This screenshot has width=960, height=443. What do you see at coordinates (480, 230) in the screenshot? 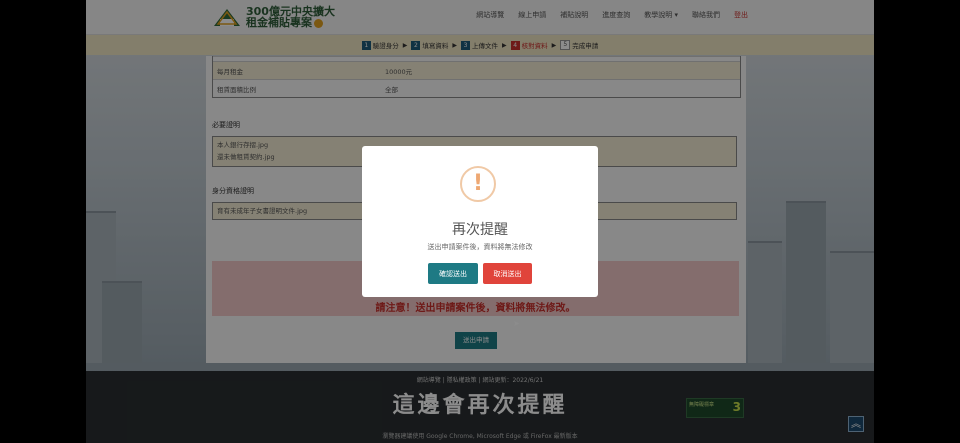
I see `dialog-title: 再次提醒` at bounding box center [480, 230].